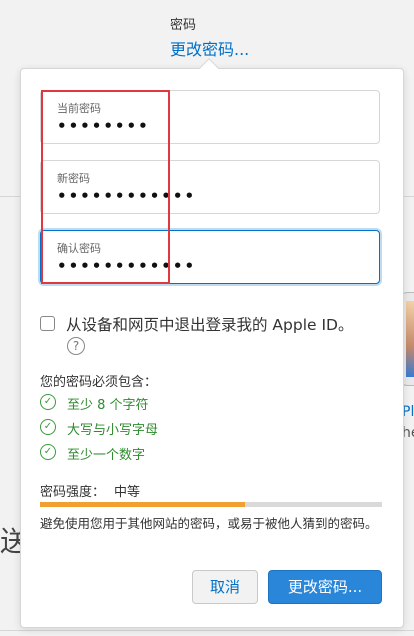  Describe the element at coordinates (73, 492) in the screenshot. I see `strength-label: 密码强度：` at that location.